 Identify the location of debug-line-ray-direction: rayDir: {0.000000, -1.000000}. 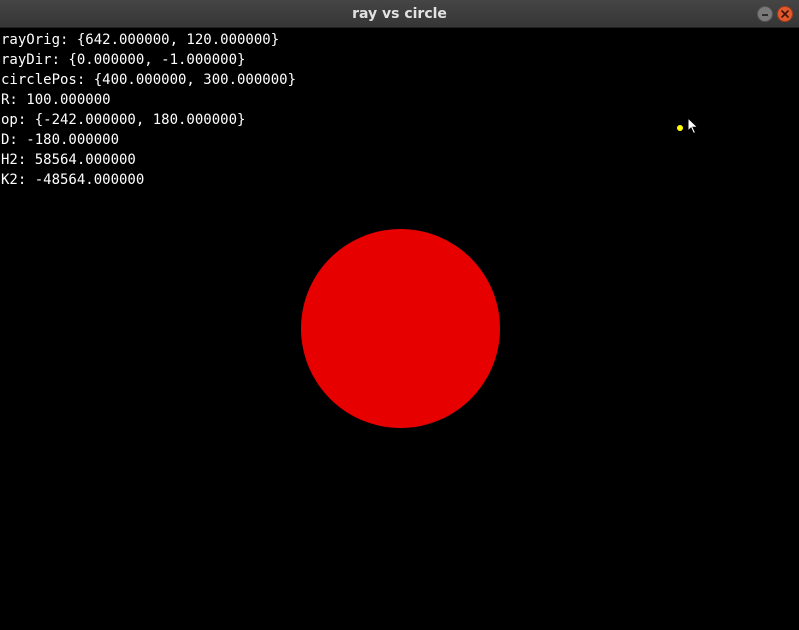
(123, 60).